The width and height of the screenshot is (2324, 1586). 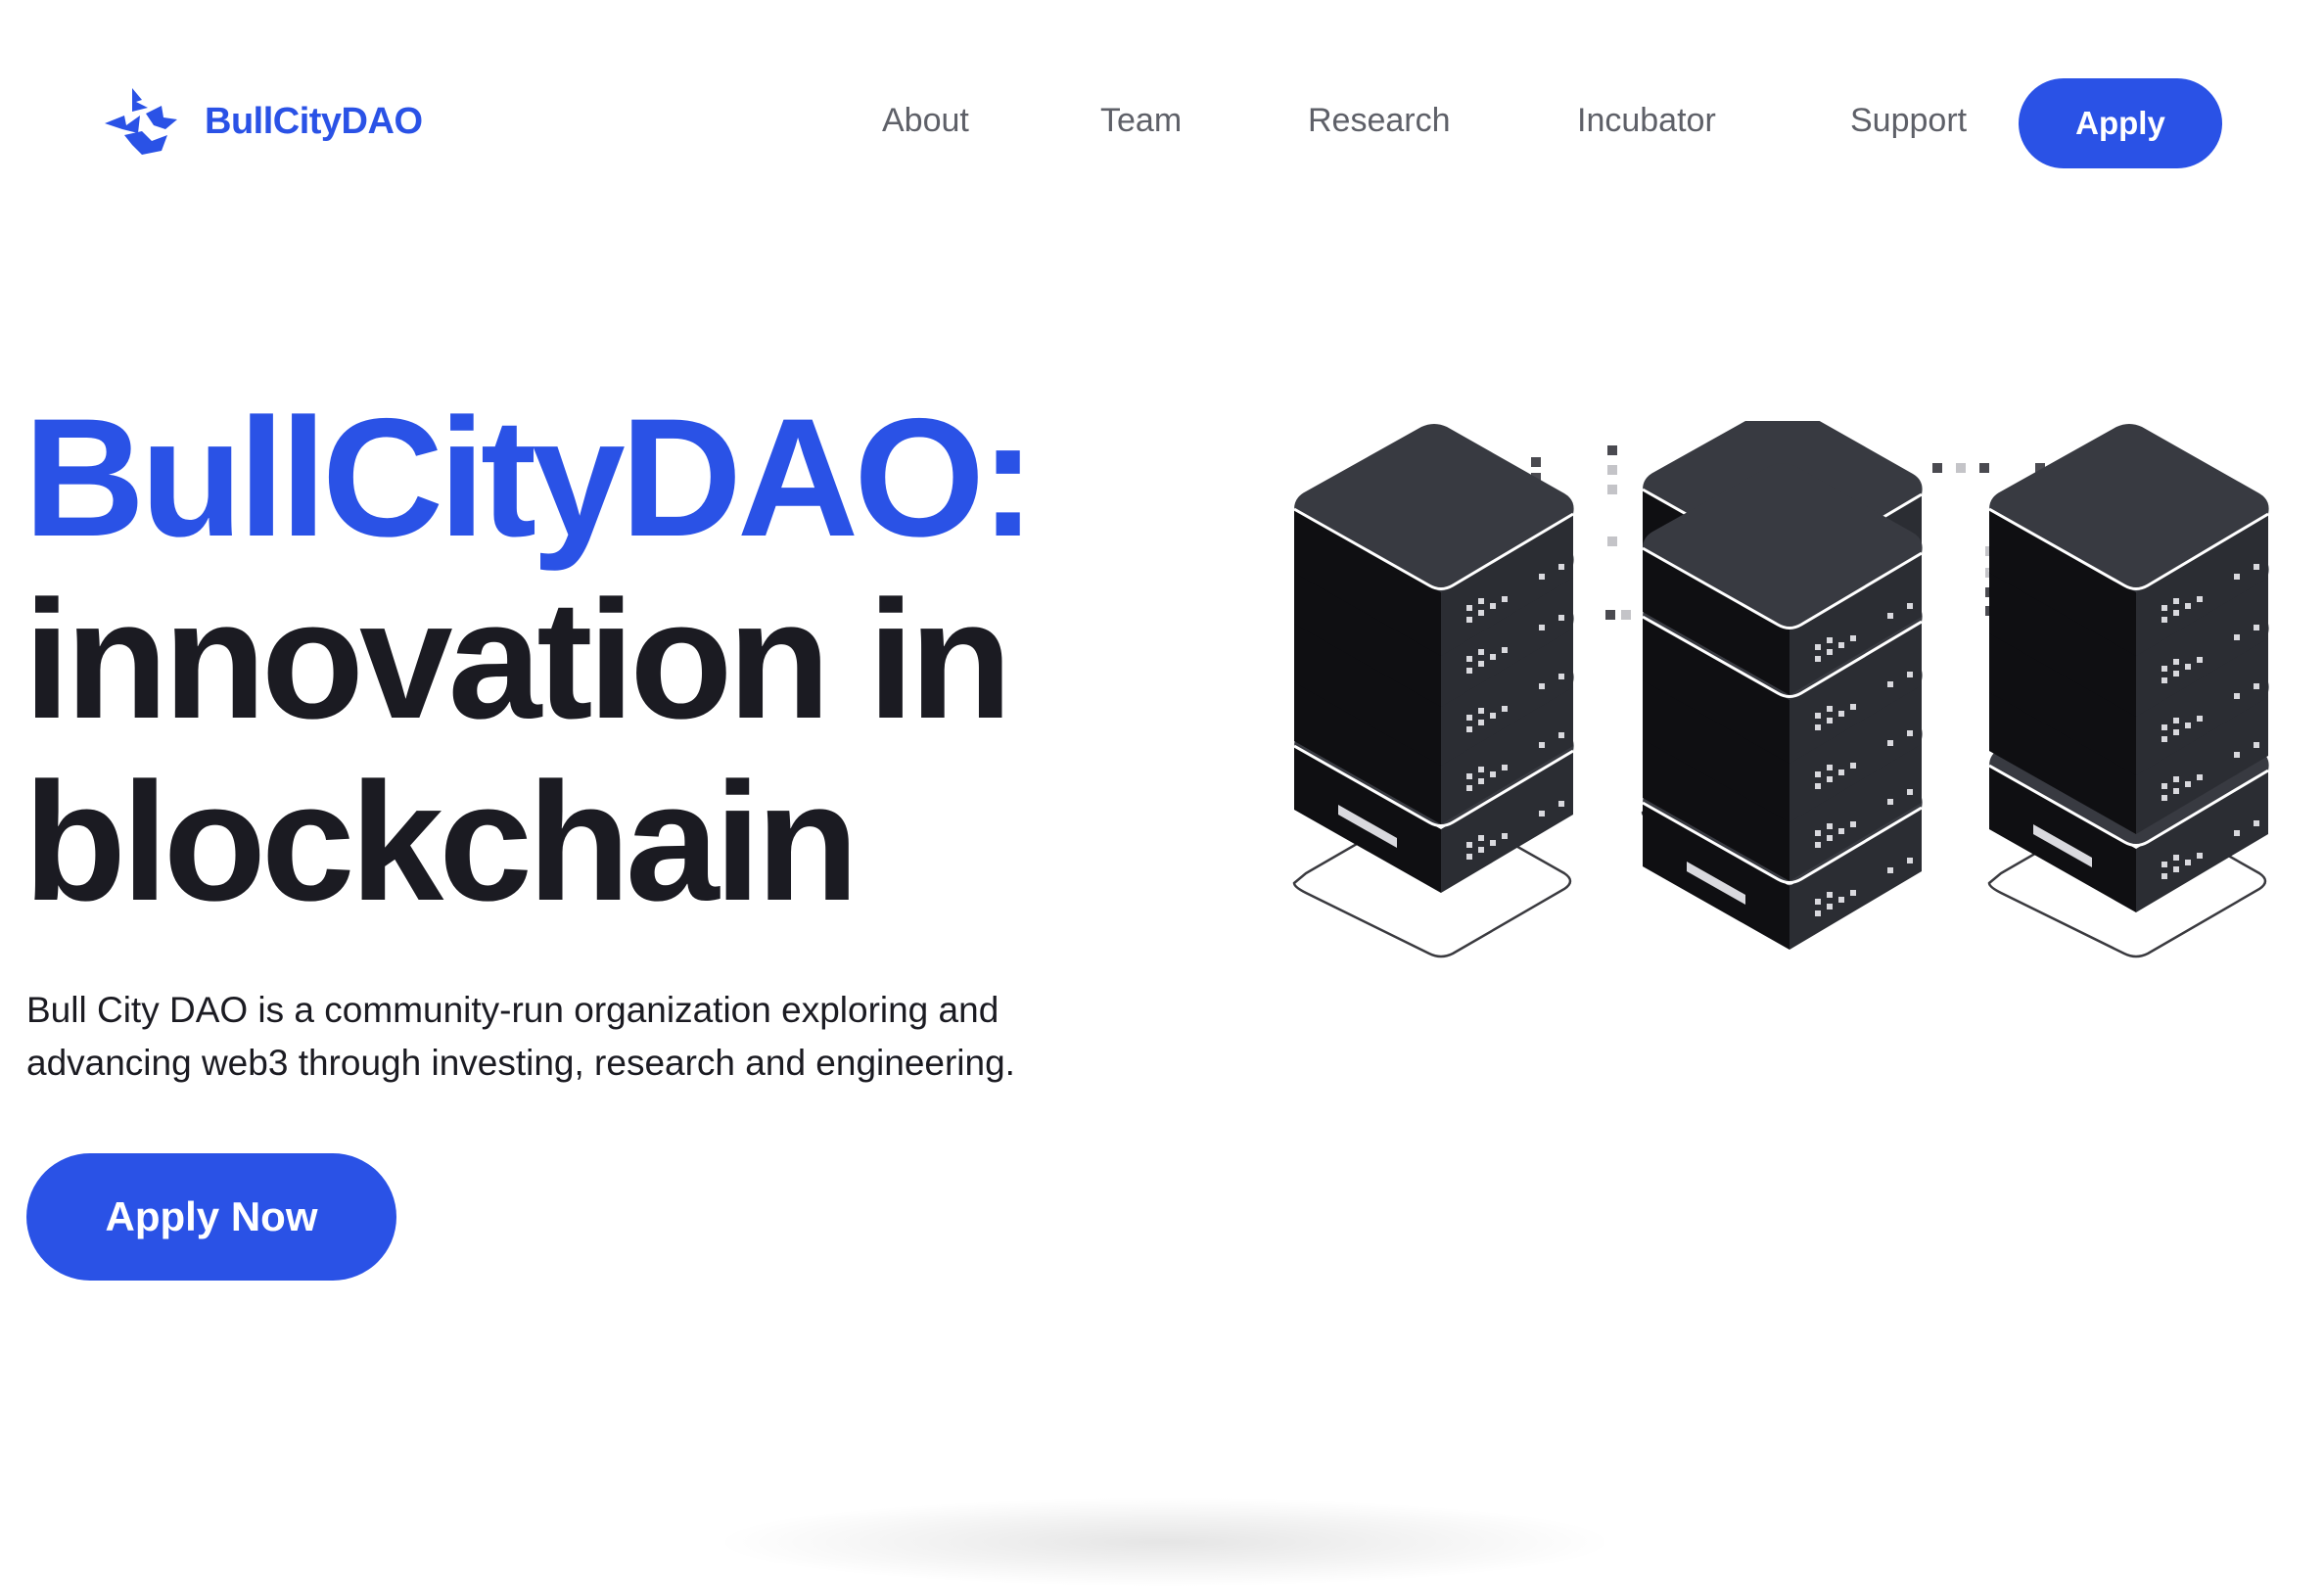 What do you see at coordinates (529, 478) in the screenshot?
I see `hero-title-brand: BullCityDAO:` at bounding box center [529, 478].